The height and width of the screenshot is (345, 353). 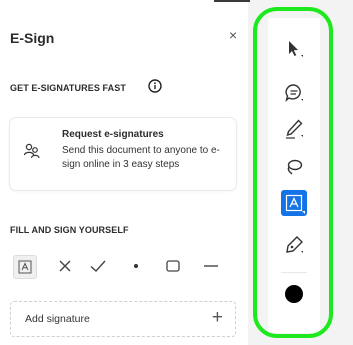 I want to click on people-icon, so click(x=31, y=151).